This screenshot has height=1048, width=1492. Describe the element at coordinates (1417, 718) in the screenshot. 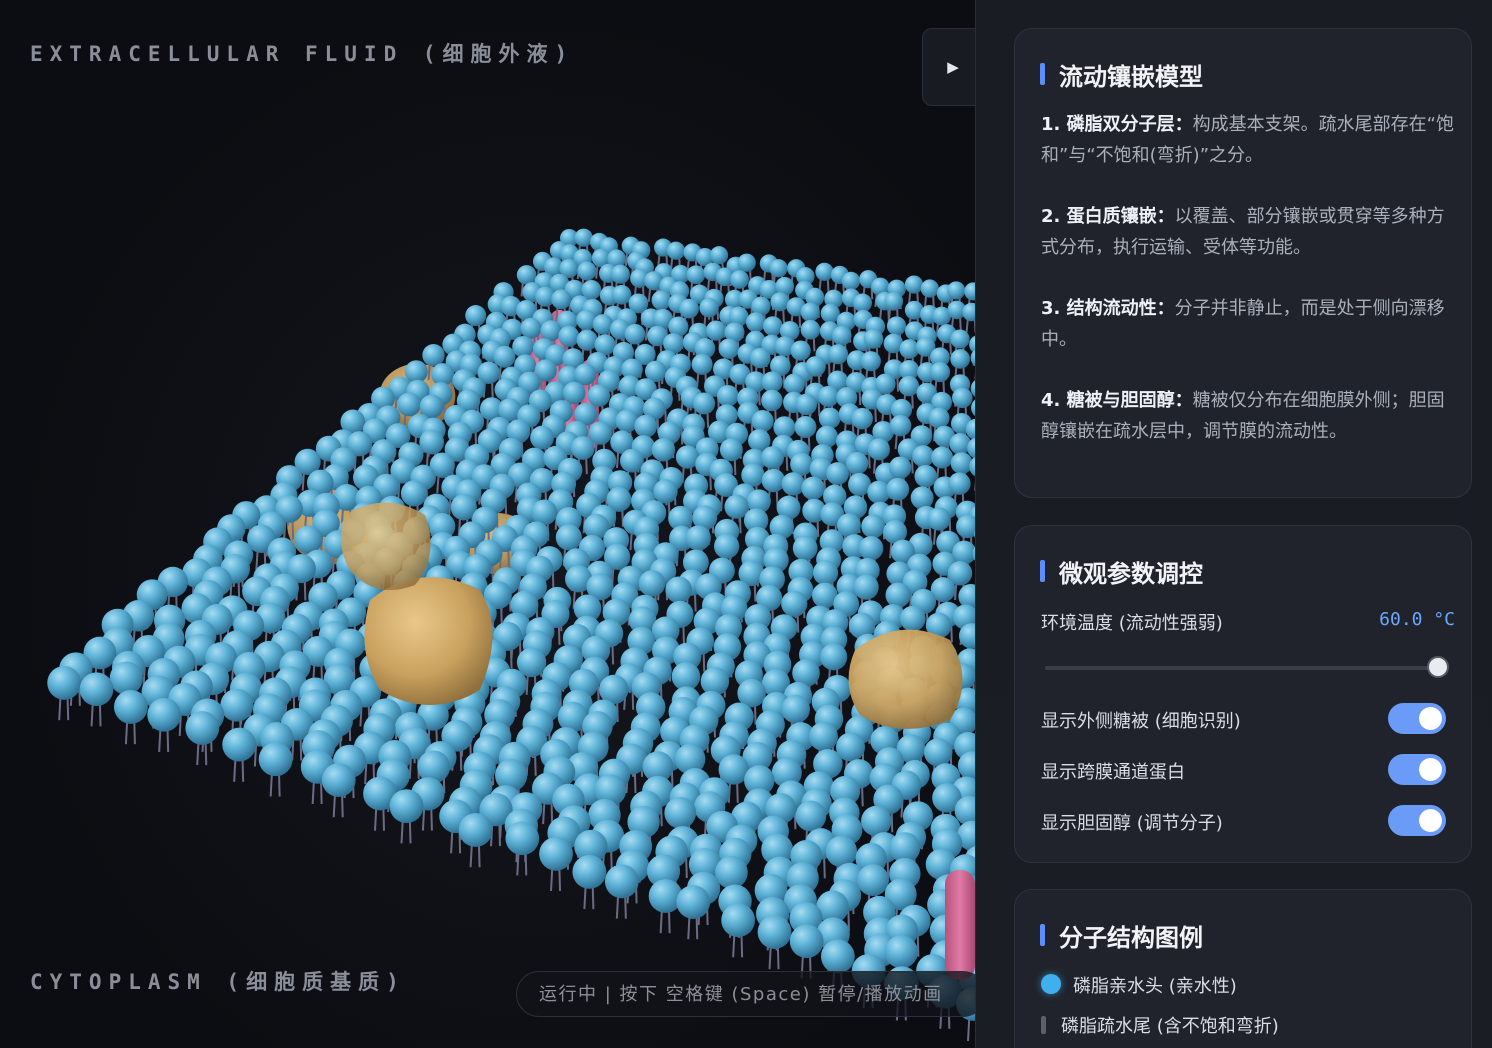

I see `glycocalyx-toggle` at that location.